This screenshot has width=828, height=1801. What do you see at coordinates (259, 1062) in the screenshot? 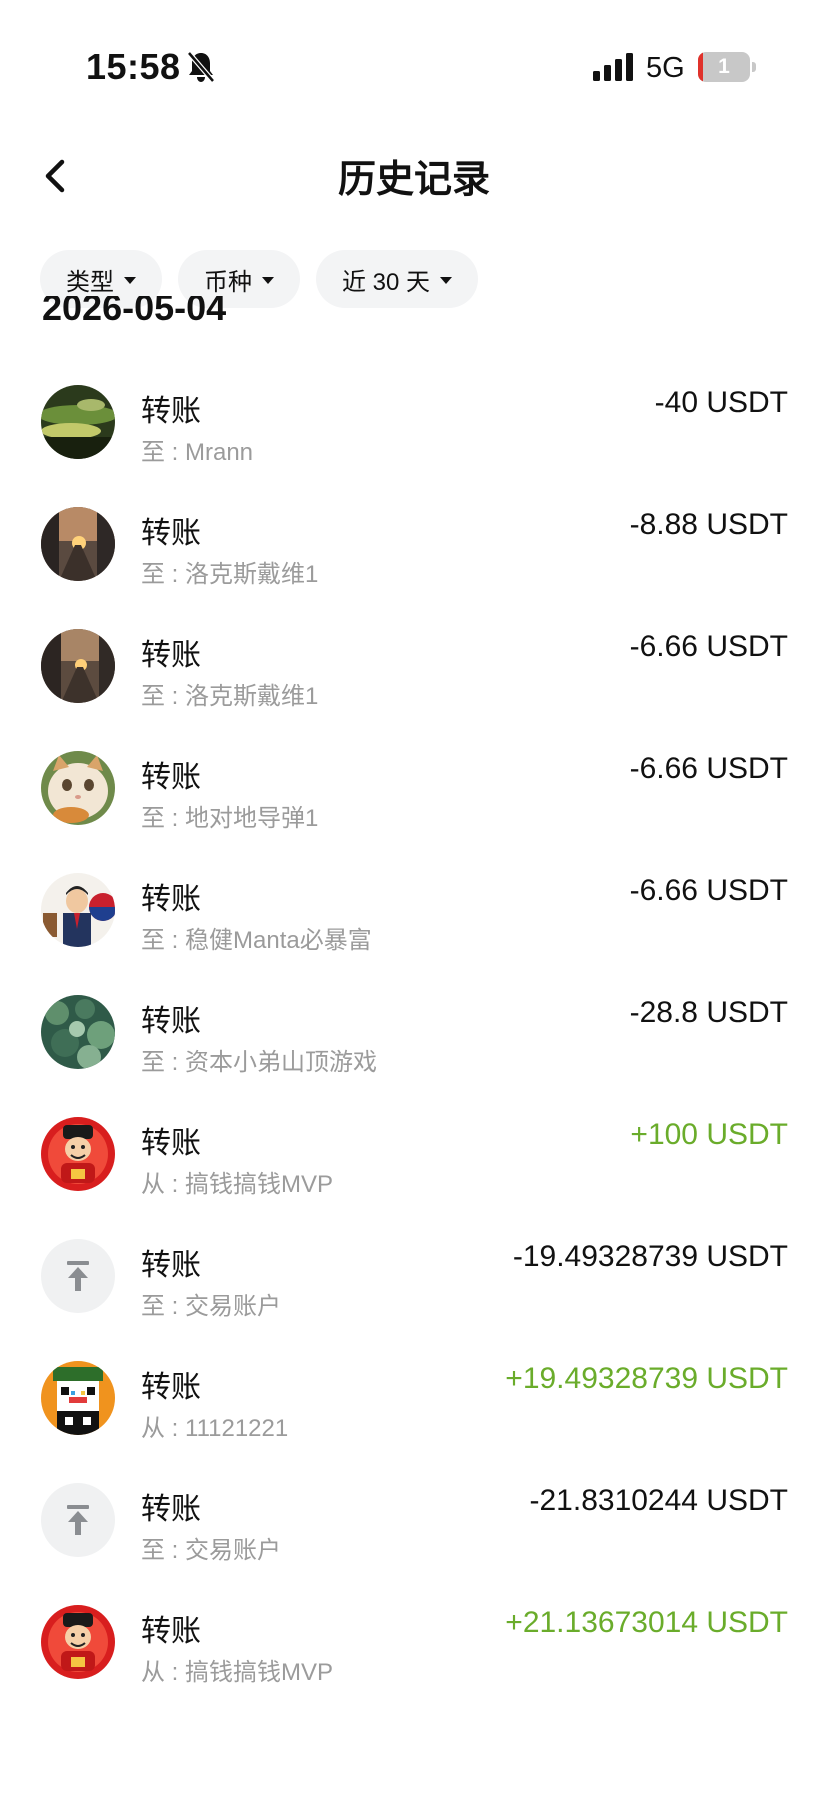
I see `transaction-counterparty: 至 : 资本小弟山顶游戏` at bounding box center [259, 1062].